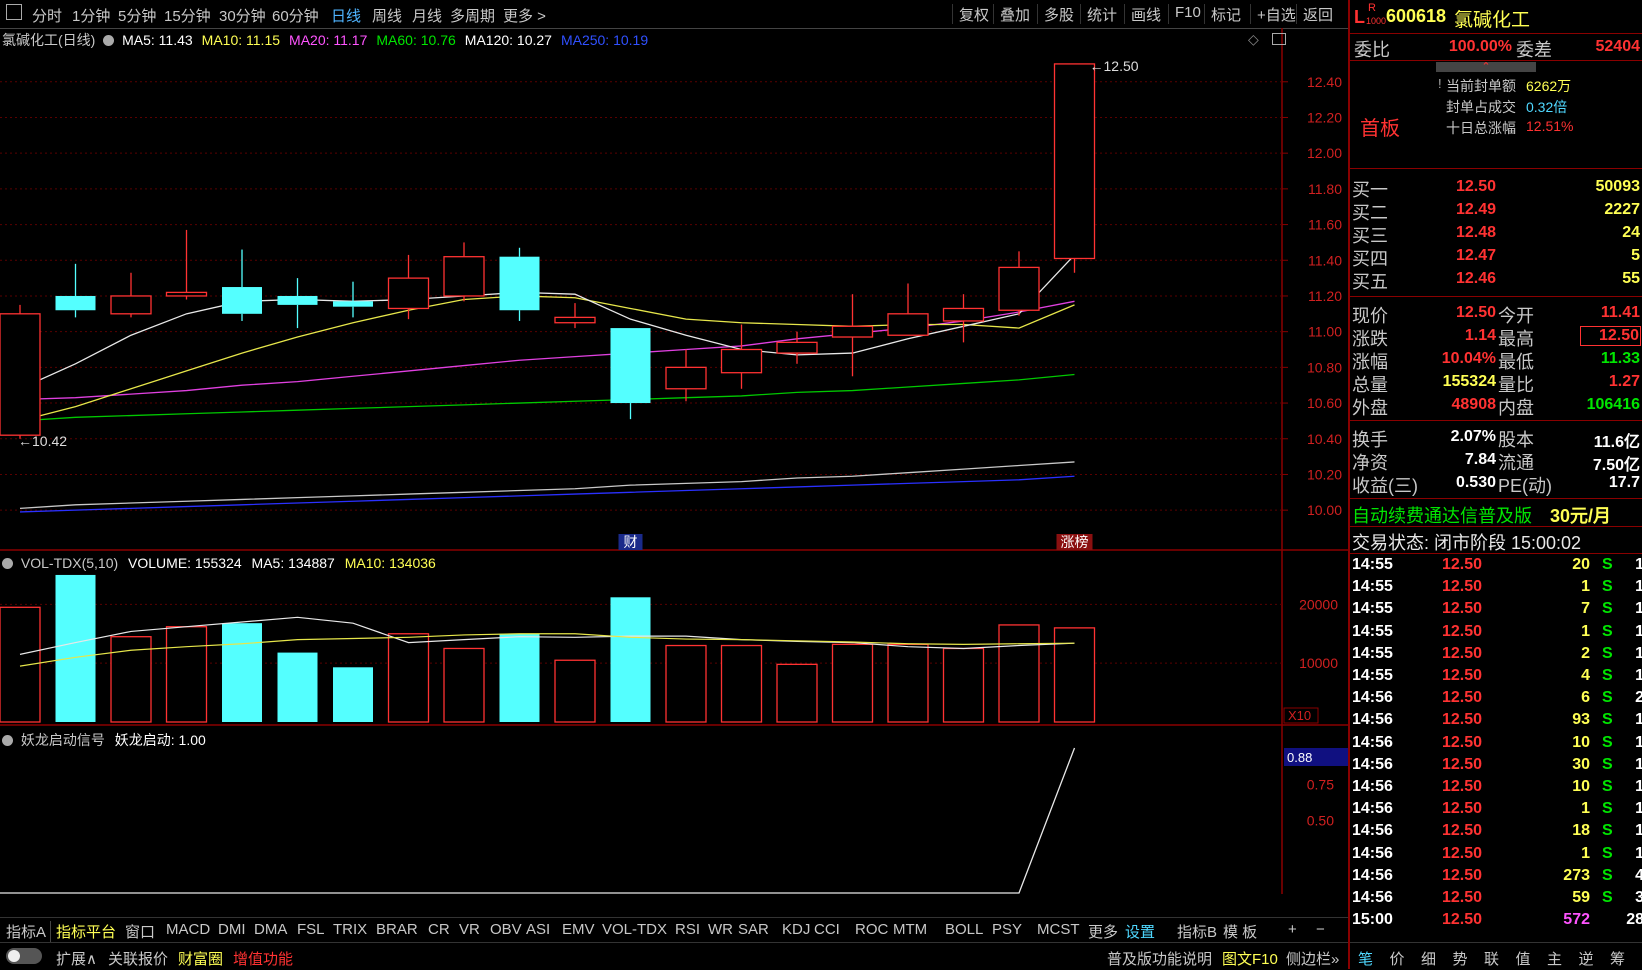  What do you see at coordinates (137, 15) in the screenshot?
I see `period-tab-2: 5分钟` at bounding box center [137, 15].